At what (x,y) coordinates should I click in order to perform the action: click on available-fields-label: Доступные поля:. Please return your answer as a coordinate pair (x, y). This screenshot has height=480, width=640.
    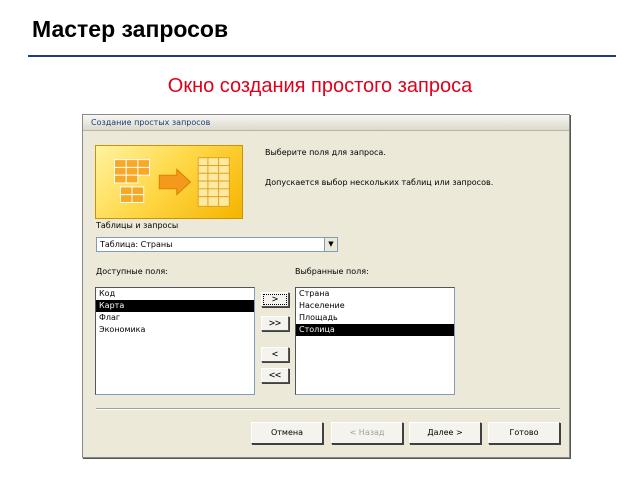
    Looking at the image, I should click on (132, 271).